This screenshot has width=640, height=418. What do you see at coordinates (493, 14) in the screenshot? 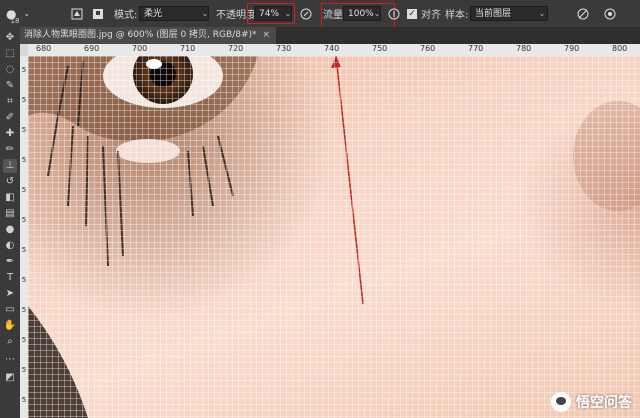
I see `sample-value: 当前图层` at bounding box center [493, 14].